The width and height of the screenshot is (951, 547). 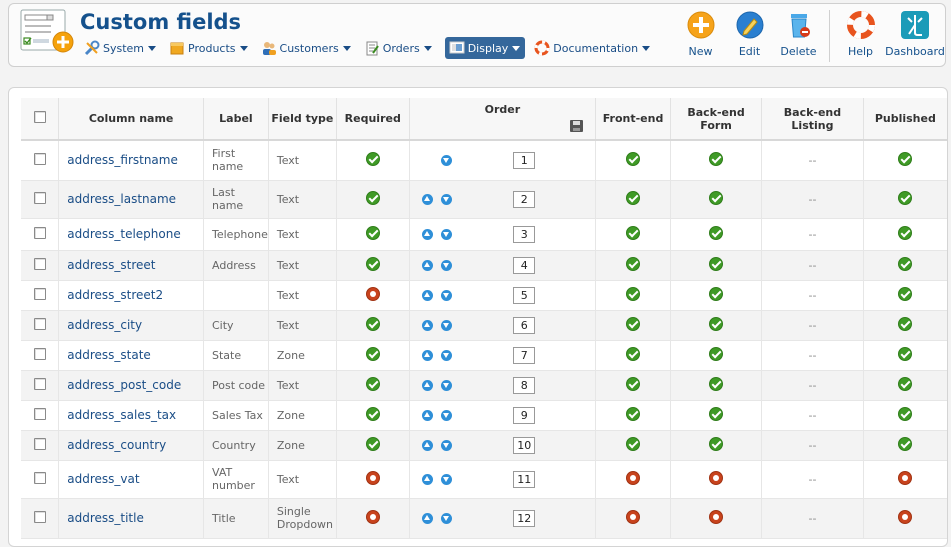 I want to click on column-name-link: address_country, so click(x=131, y=445).